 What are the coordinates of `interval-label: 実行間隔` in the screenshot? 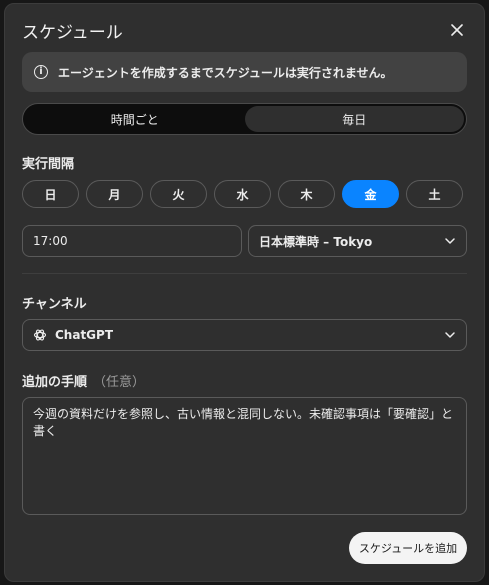 It's located at (48, 164).